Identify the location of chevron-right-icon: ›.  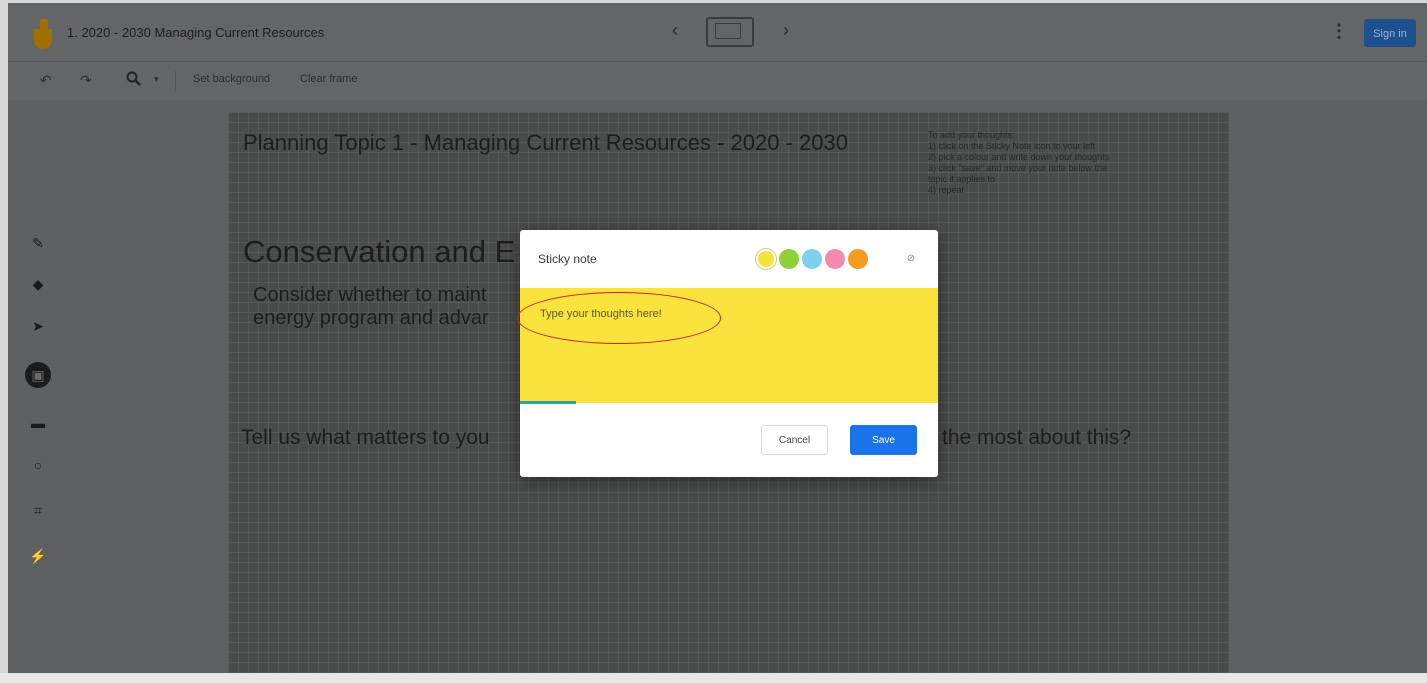
(786, 30).